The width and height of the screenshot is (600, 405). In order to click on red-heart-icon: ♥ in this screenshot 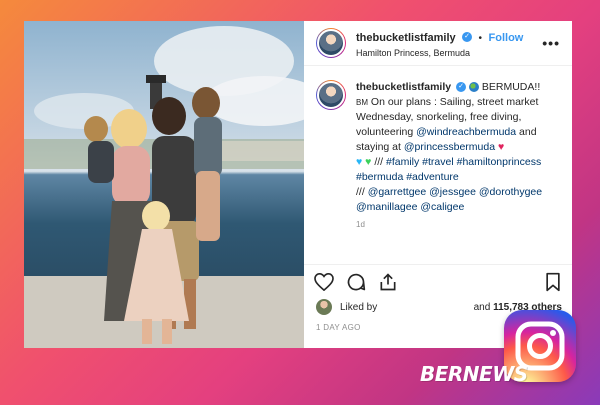, I will do `click(501, 147)`.